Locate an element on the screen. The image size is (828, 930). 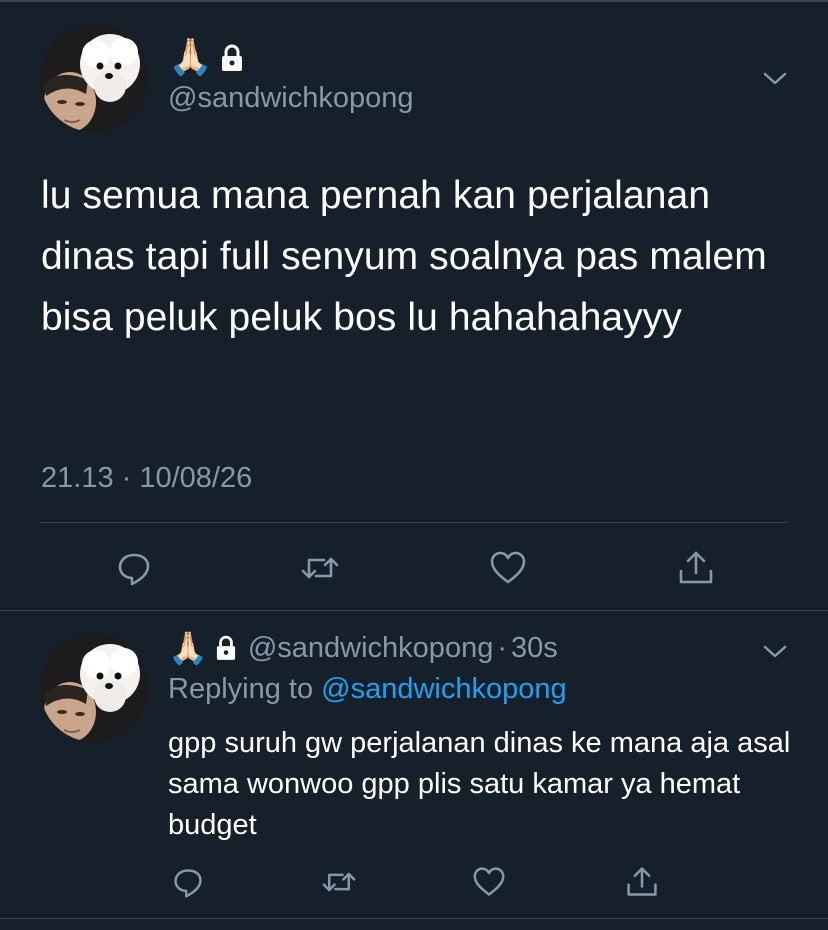
display-name: 🙏🏻 is located at coordinates (205, 58).